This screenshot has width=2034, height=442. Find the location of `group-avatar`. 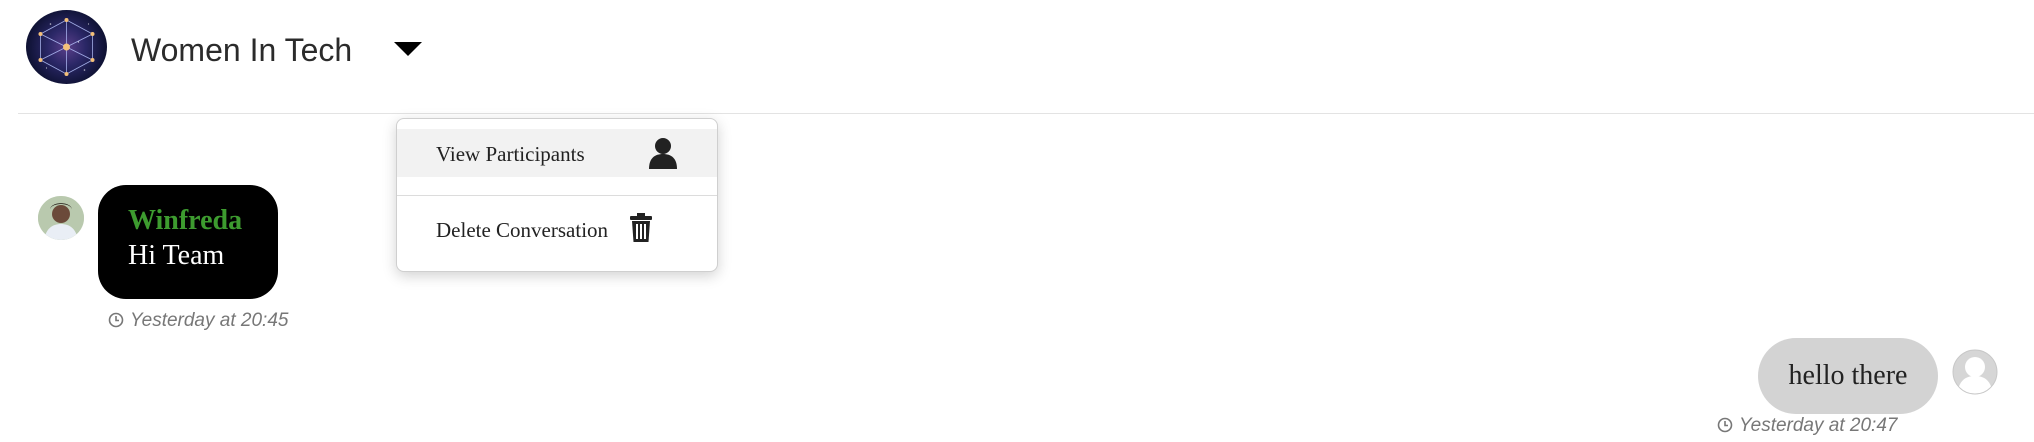

group-avatar is located at coordinates (66, 47).